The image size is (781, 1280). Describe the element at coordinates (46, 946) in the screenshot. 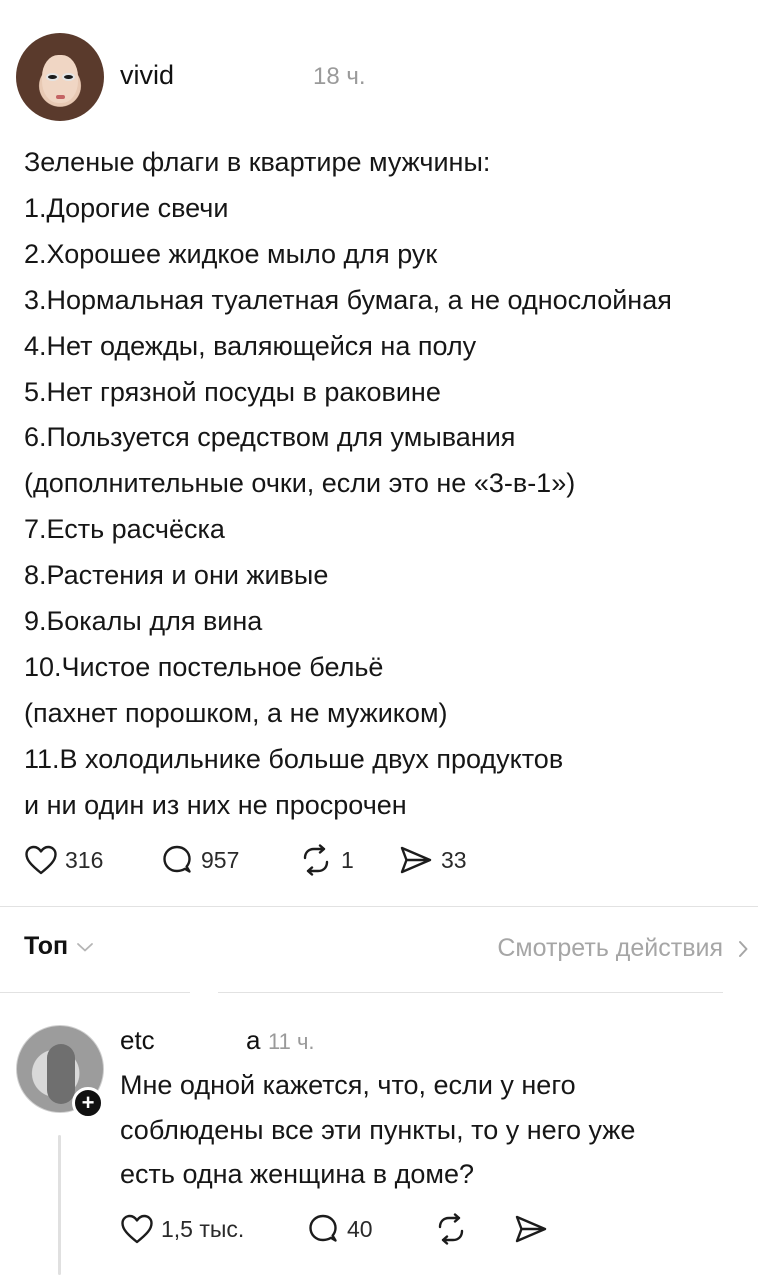

I see `sort-dropdown-label: Топ` at that location.